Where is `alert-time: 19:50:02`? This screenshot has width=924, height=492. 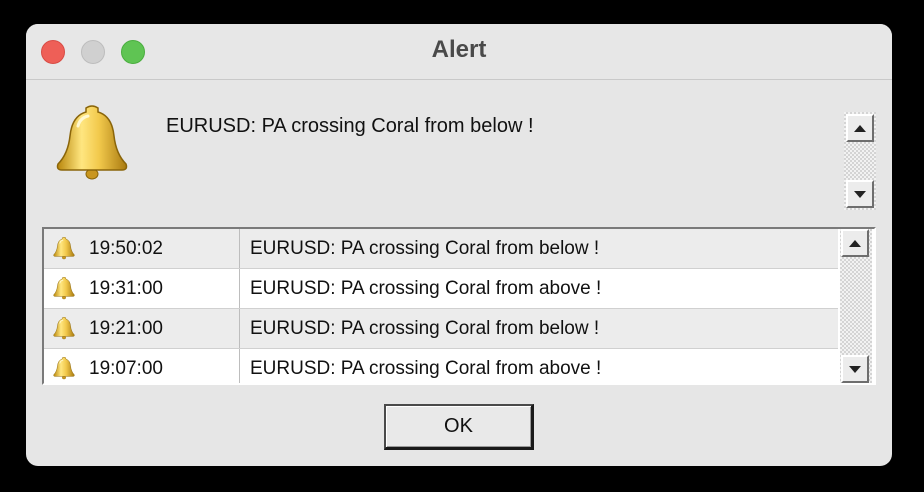
alert-time: 19:50:02 is located at coordinates (126, 248).